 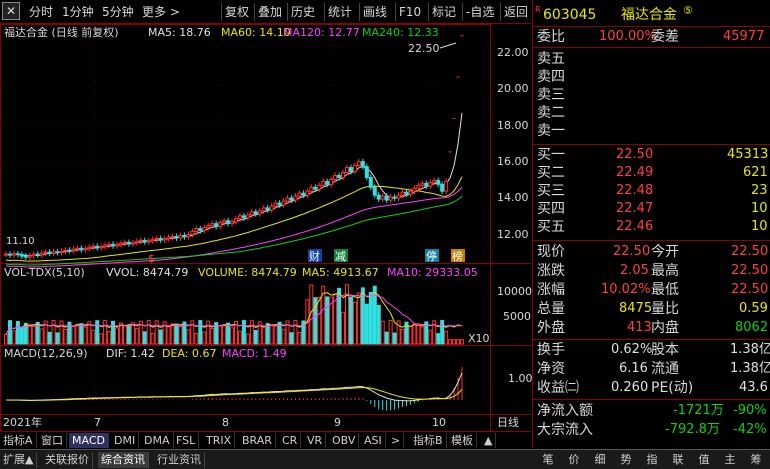 What do you see at coordinates (626, 289) in the screenshot?
I see `change-pct: 10.02%` at bounding box center [626, 289].